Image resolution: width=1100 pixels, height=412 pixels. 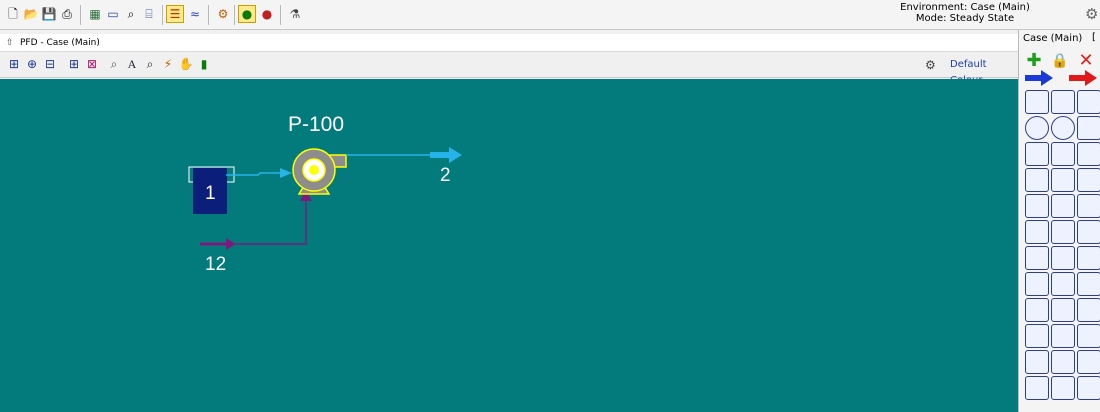 I want to click on stream-2-arrowhead, so click(x=455, y=155).